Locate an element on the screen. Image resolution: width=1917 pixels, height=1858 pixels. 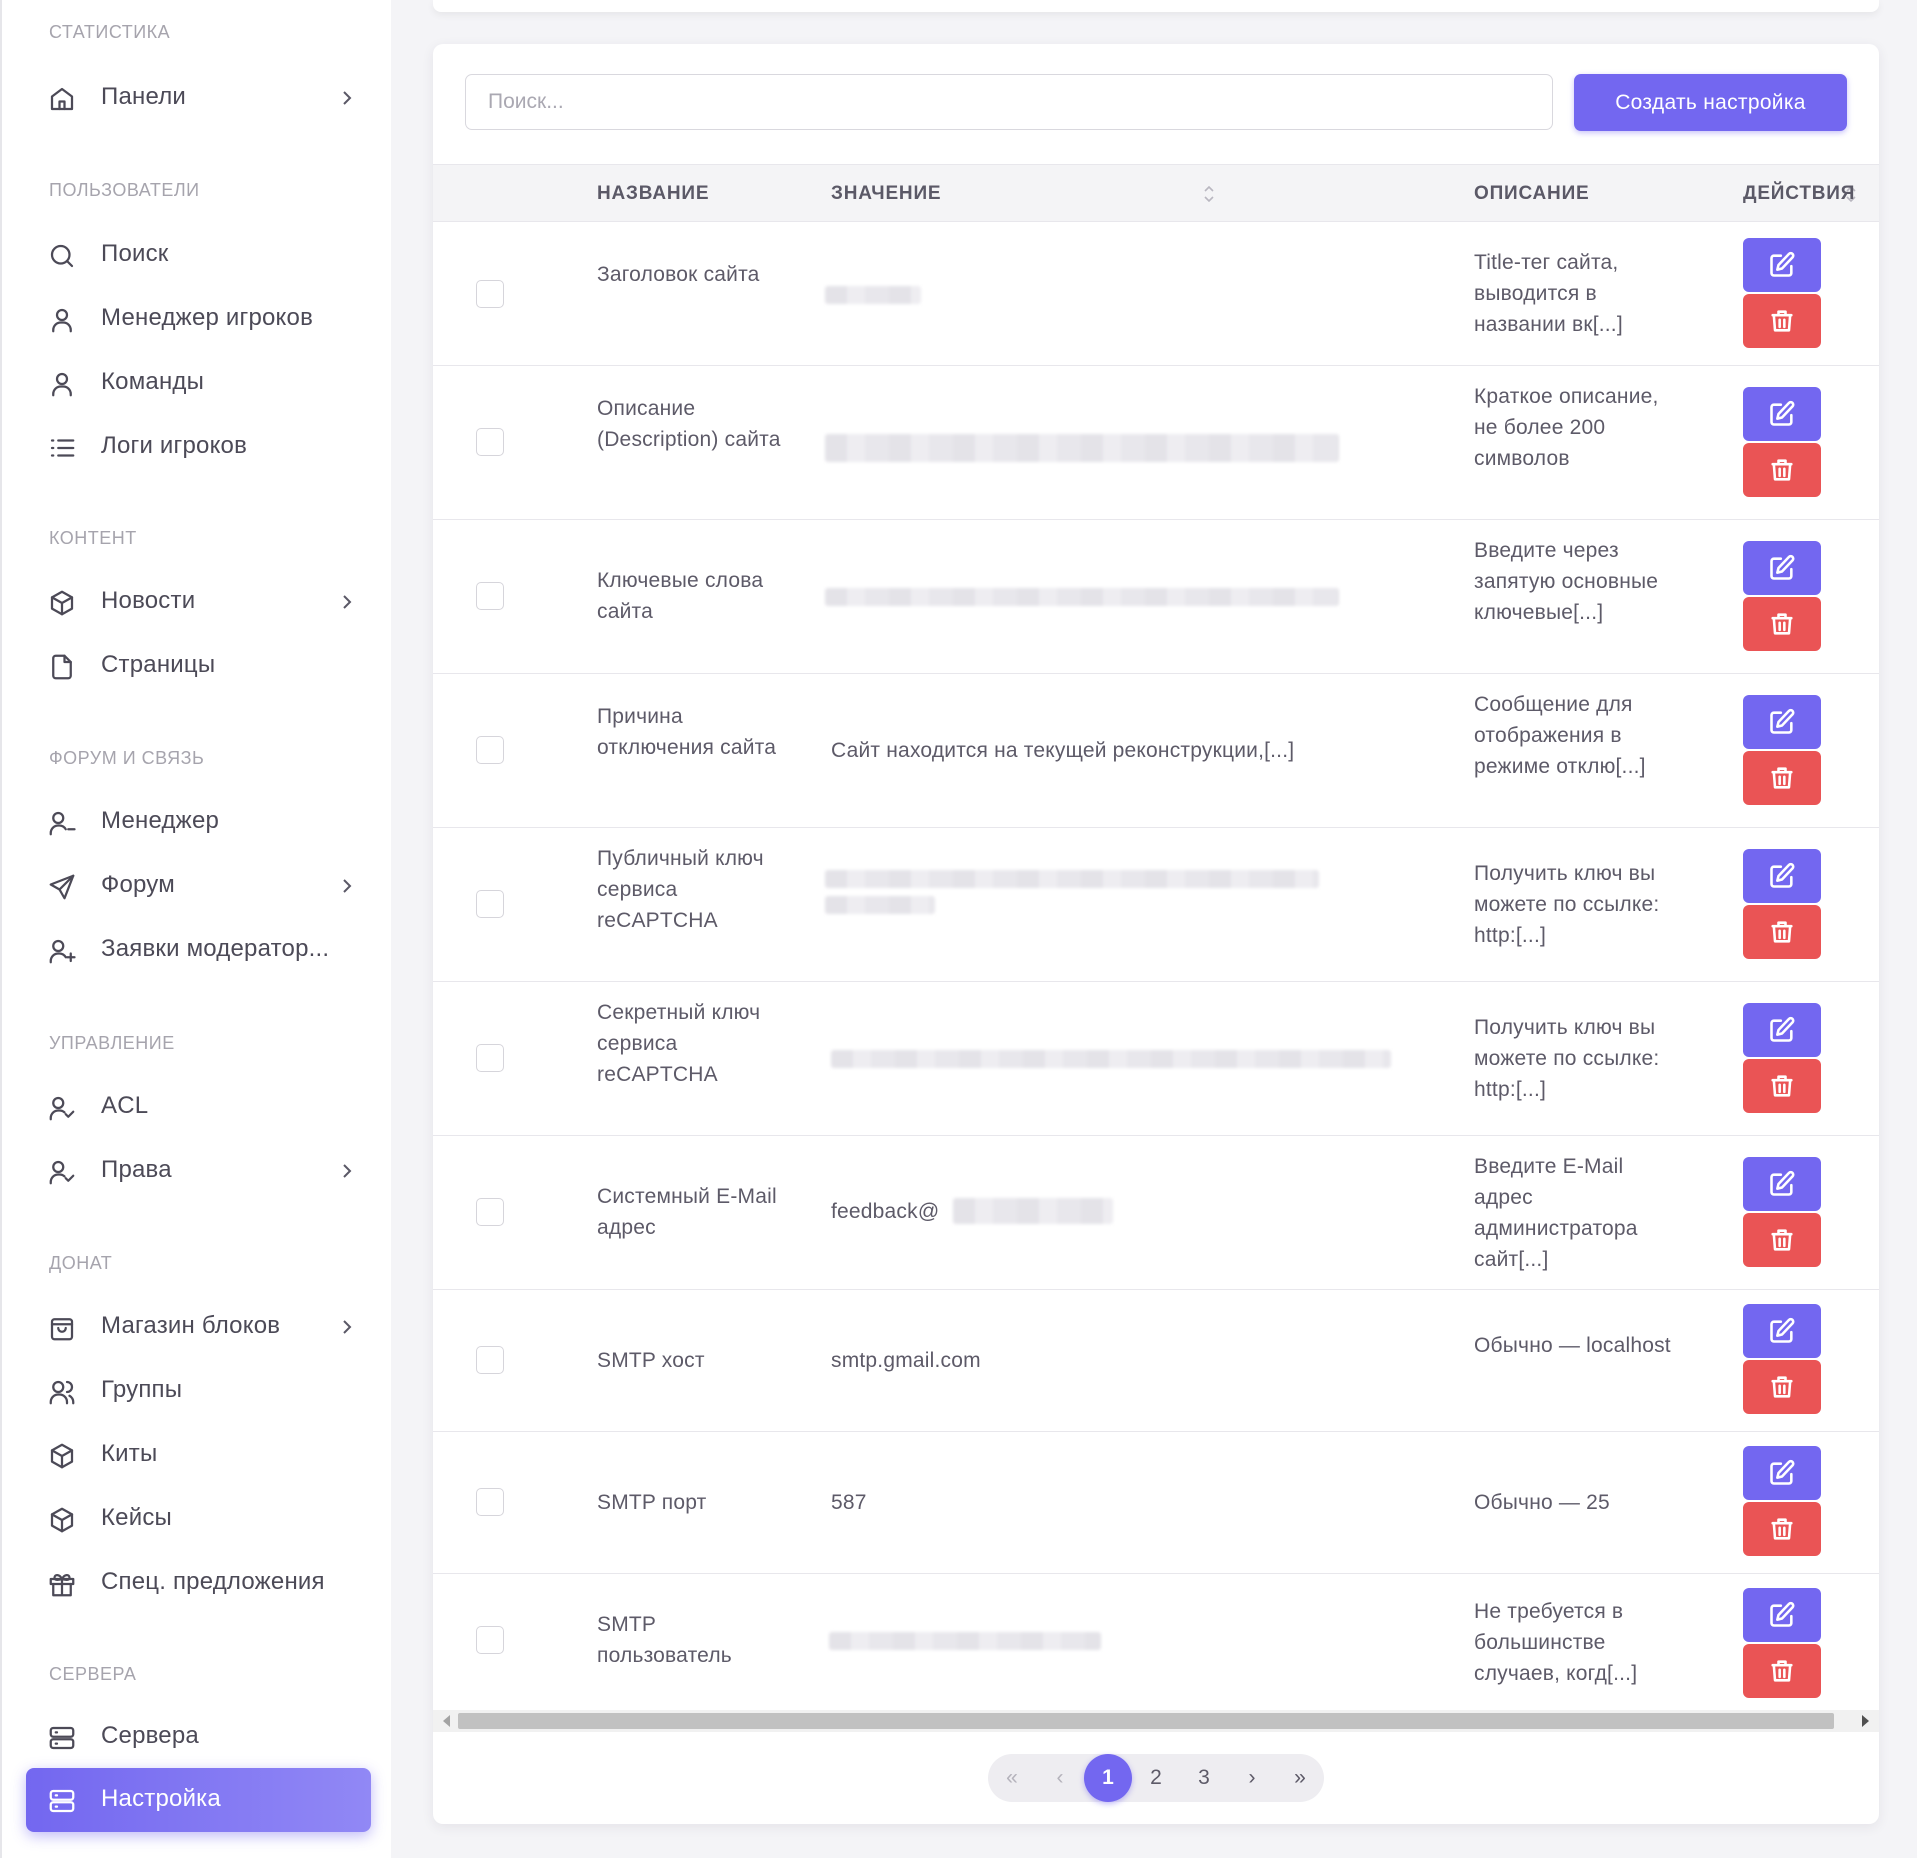
sidebar-item-search: Поиск is located at coordinates (198, 255).